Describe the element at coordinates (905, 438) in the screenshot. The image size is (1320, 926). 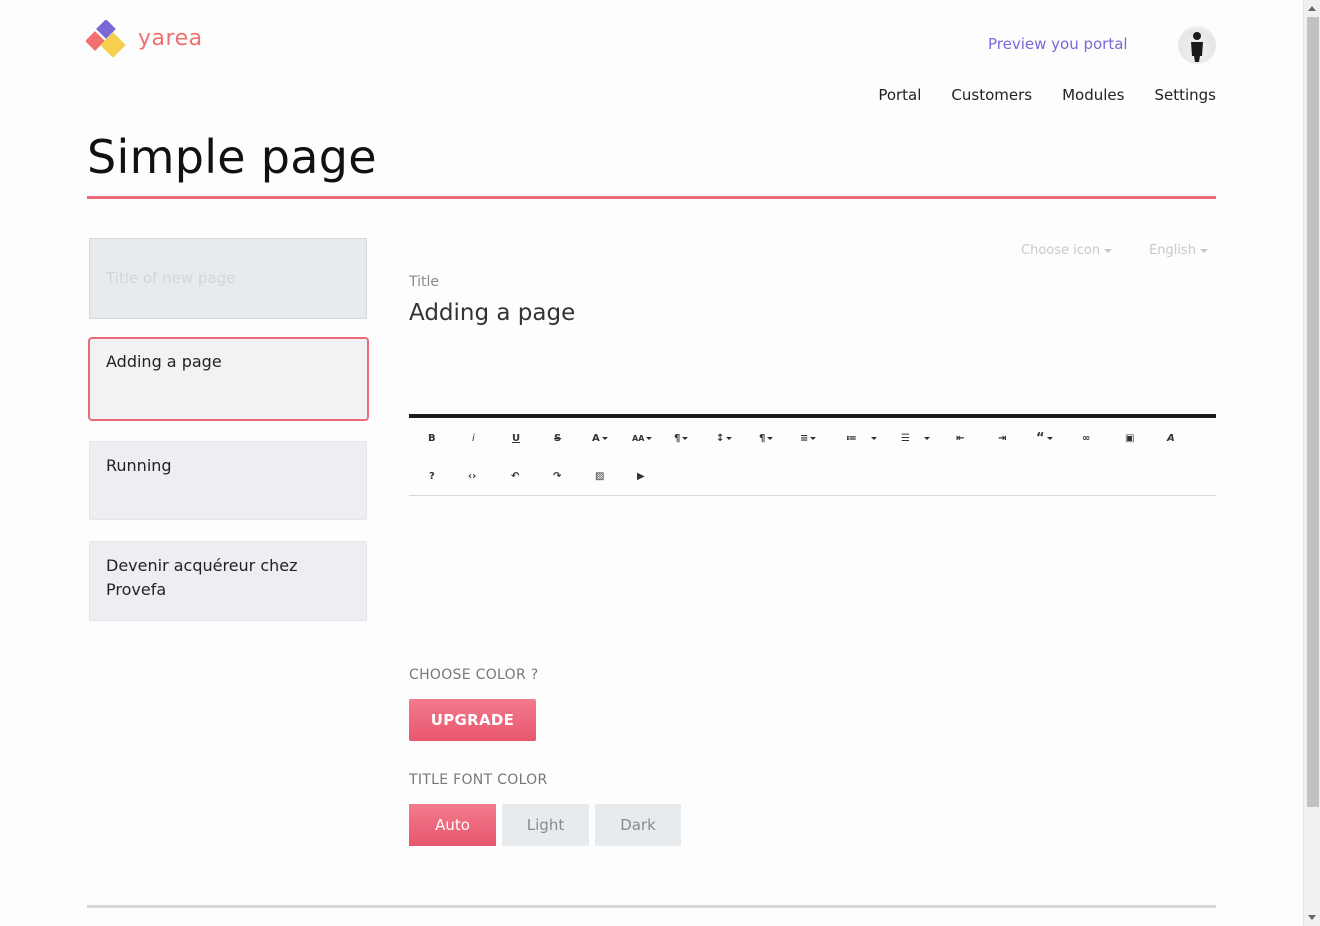
I see `unordered-list-glyph: ☰` at that location.